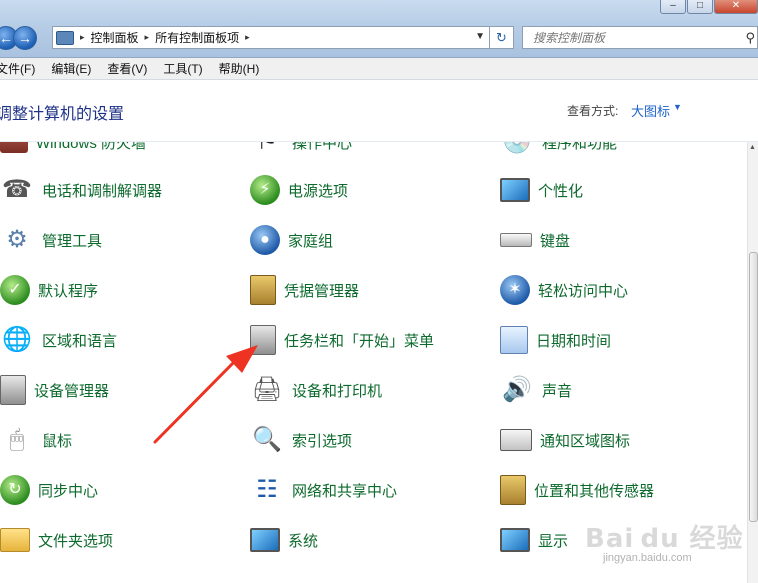  Describe the element at coordinates (564, 290) in the screenshot. I see `list-item-ease-of-access: ✶ 轻松访问中心` at that location.